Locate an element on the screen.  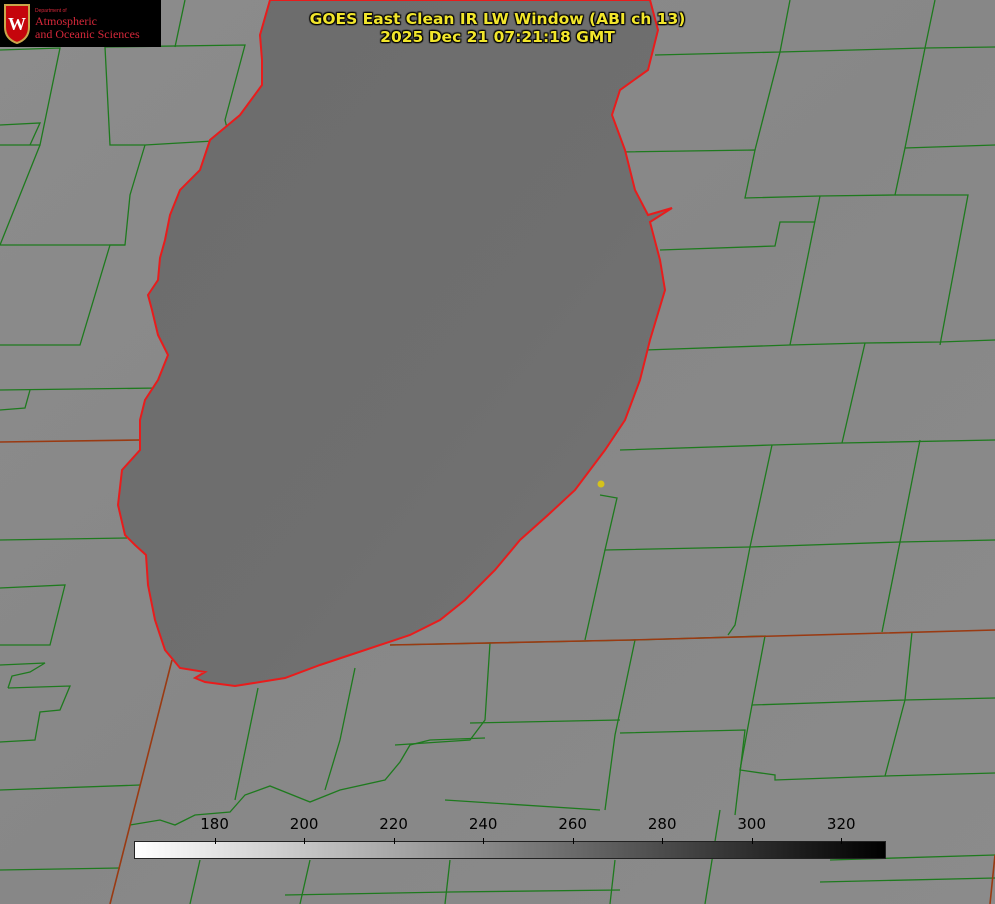
colorbar-tick-label-260: 260 is located at coordinates (572, 824).